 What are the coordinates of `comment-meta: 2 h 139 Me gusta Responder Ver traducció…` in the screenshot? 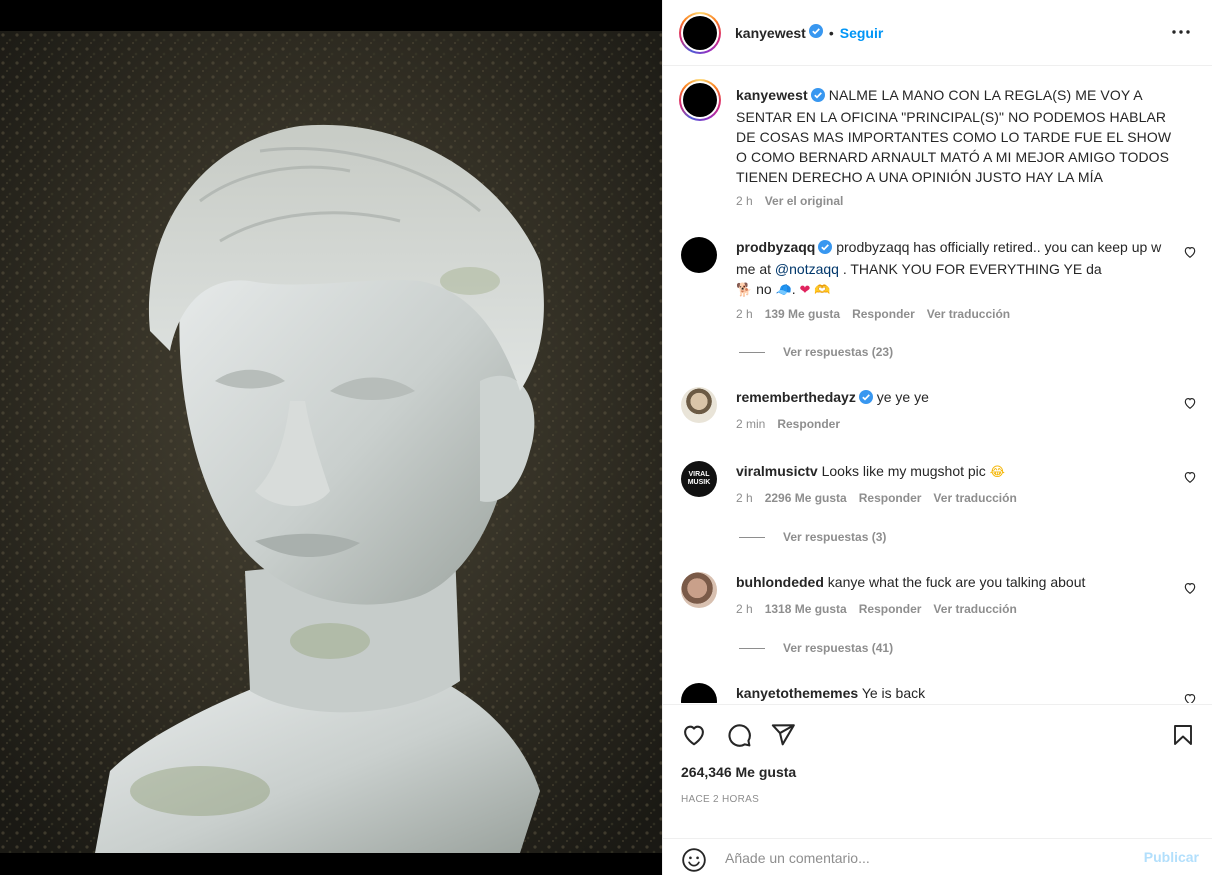 It's located at (873, 314).